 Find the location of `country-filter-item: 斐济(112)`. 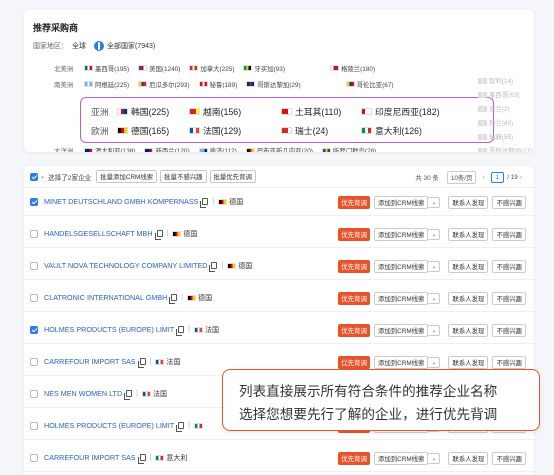

country-filter-item: 斐济(112) is located at coordinates (217, 149).